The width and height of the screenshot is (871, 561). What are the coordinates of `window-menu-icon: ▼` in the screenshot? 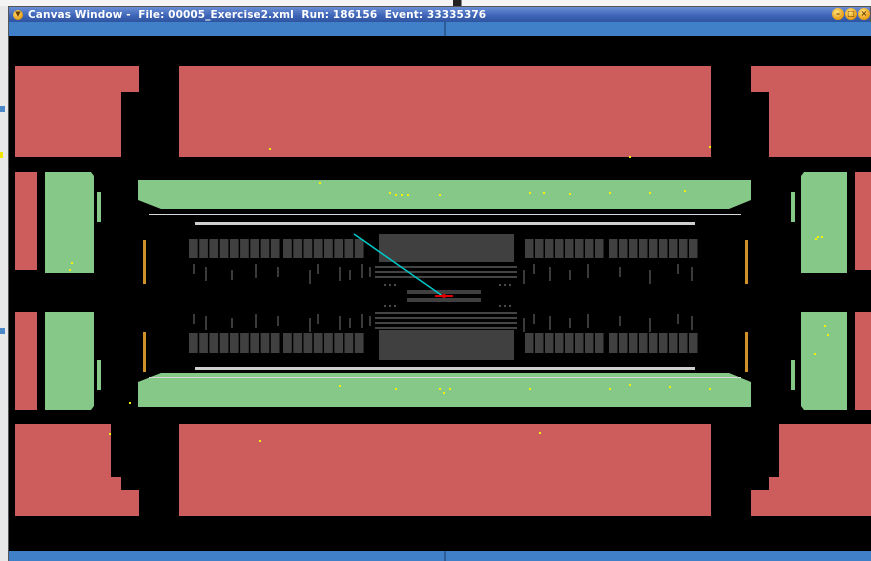 It's located at (18, 14).